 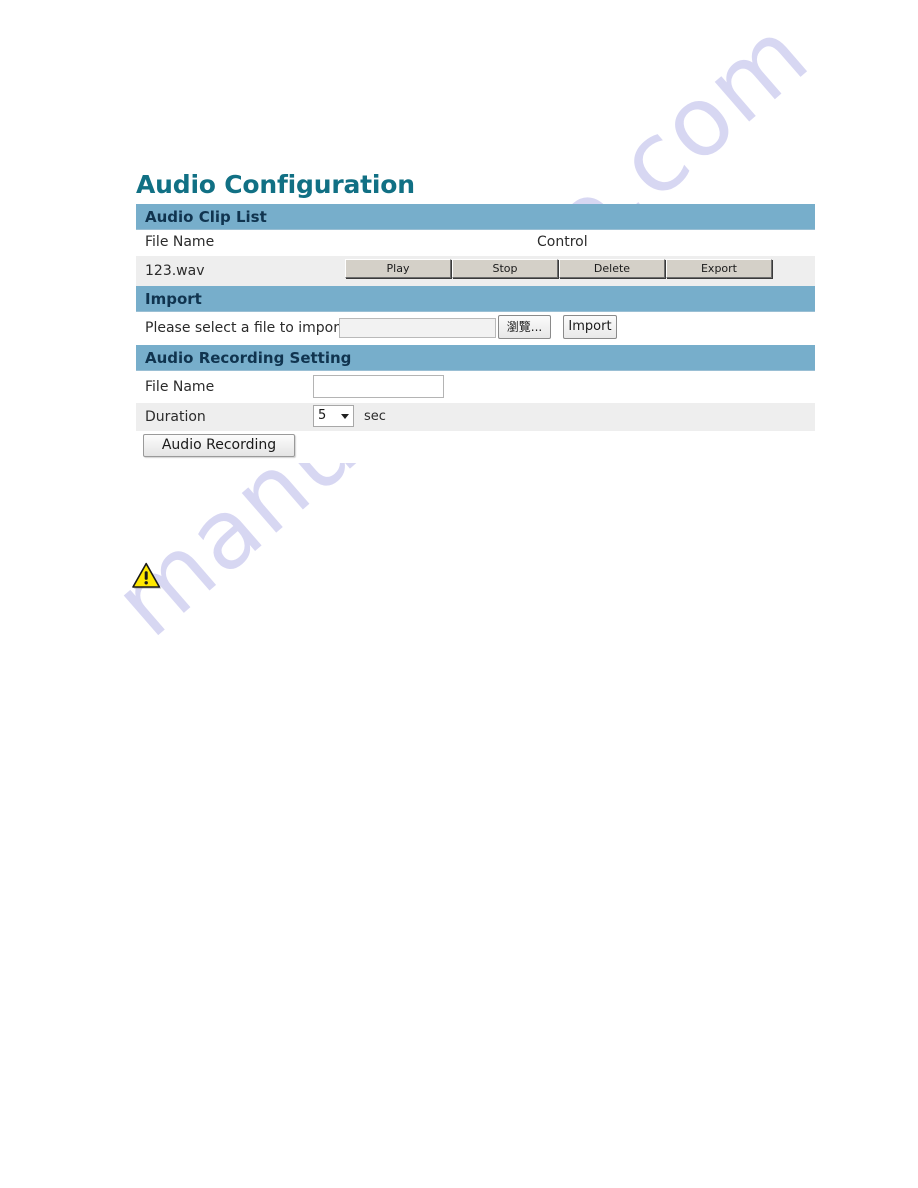 What do you see at coordinates (562, 242) in the screenshot?
I see `column-header-control: Control` at bounding box center [562, 242].